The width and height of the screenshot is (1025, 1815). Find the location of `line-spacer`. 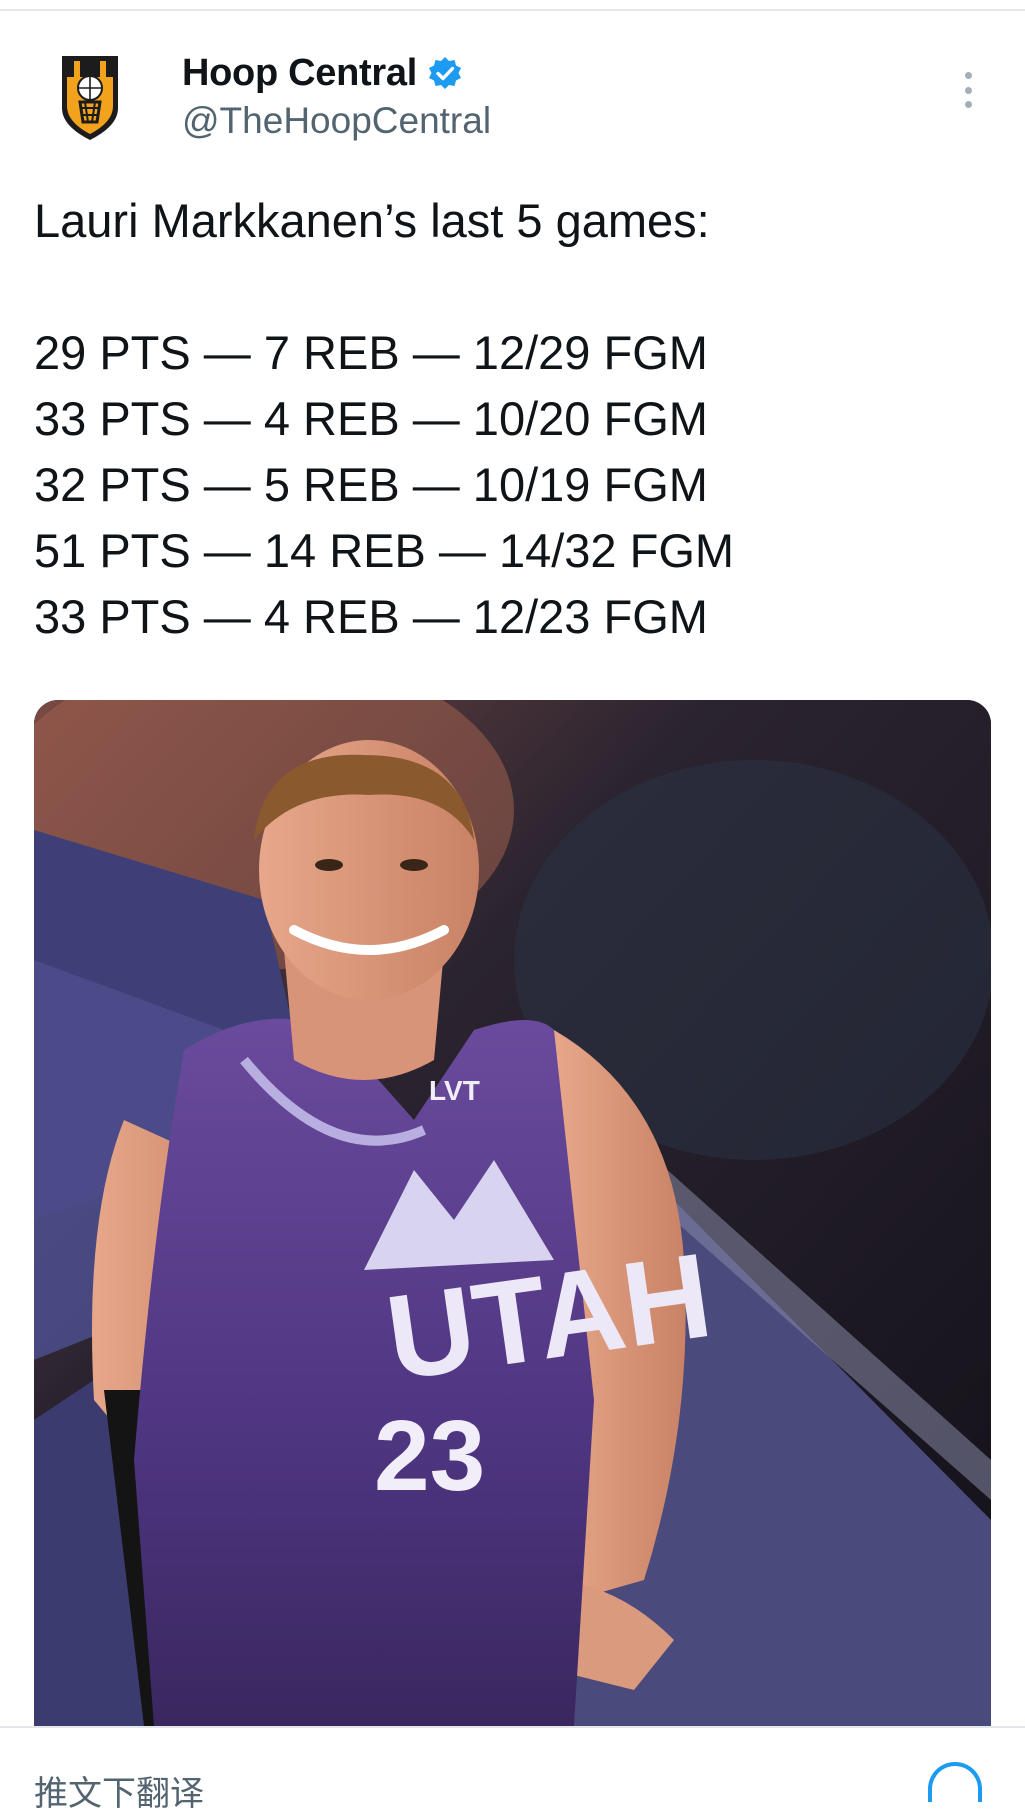

line-spacer is located at coordinates (509, 287).